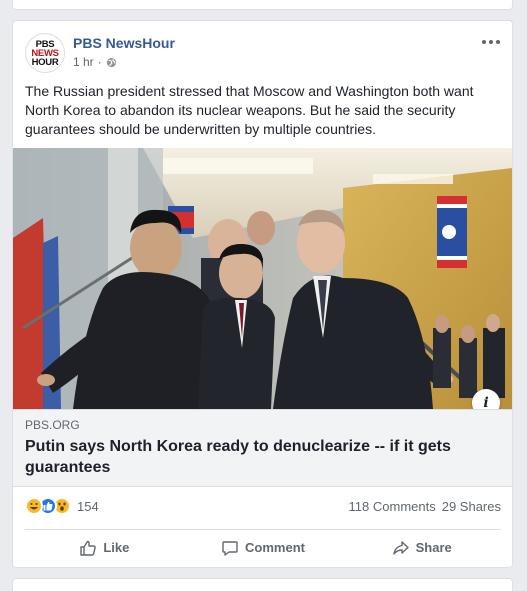  What do you see at coordinates (471, 506) in the screenshot?
I see `shares-count-link: 29 Shares` at bounding box center [471, 506].